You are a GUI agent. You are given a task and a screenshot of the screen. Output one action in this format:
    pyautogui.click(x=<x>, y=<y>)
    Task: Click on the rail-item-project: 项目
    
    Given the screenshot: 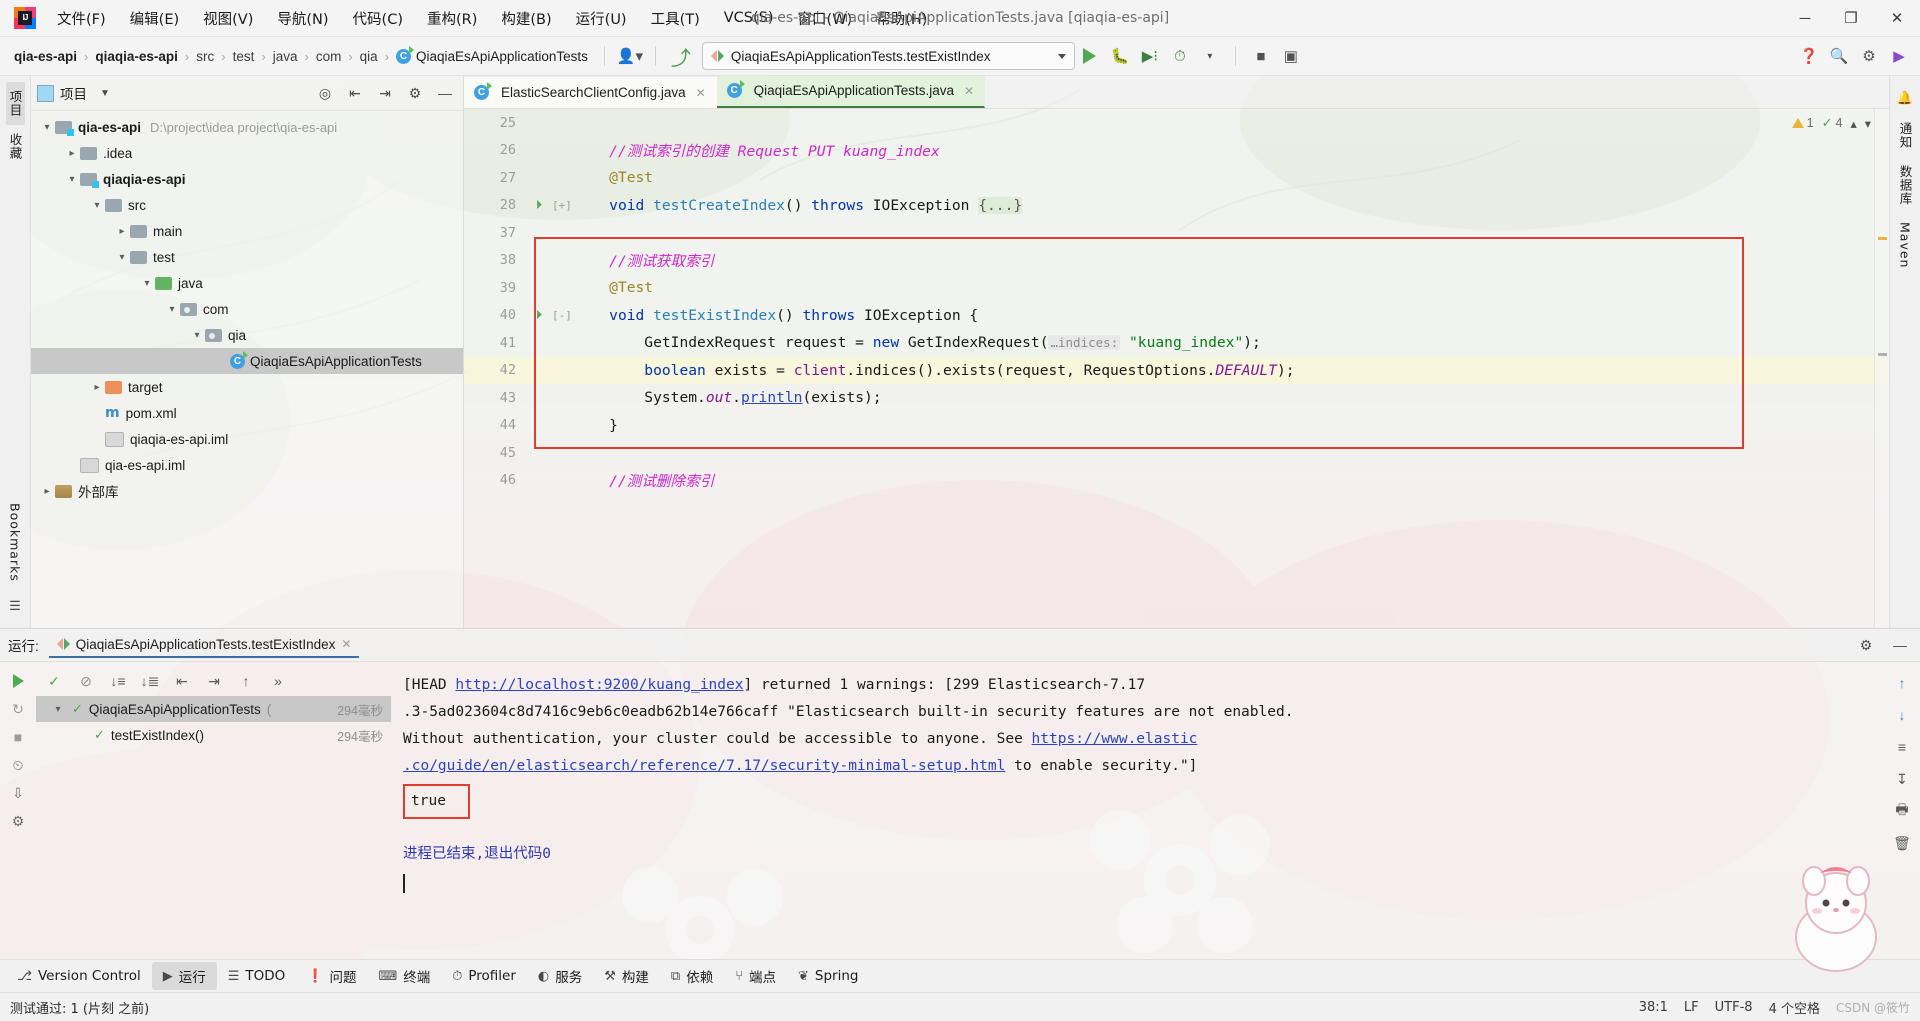 What is the action you would take?
    pyautogui.click(x=15, y=103)
    